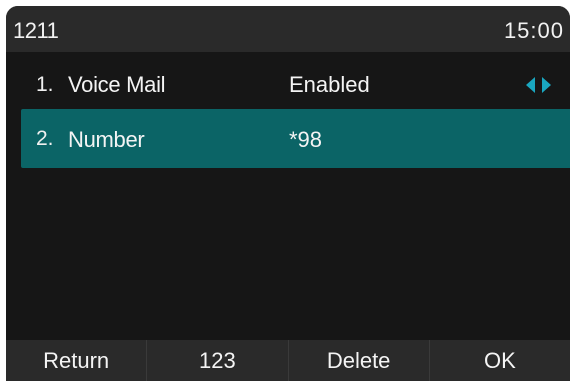 The width and height of the screenshot is (576, 387). What do you see at coordinates (288, 29) in the screenshot?
I see `status-bar: 1211 15:00` at bounding box center [288, 29].